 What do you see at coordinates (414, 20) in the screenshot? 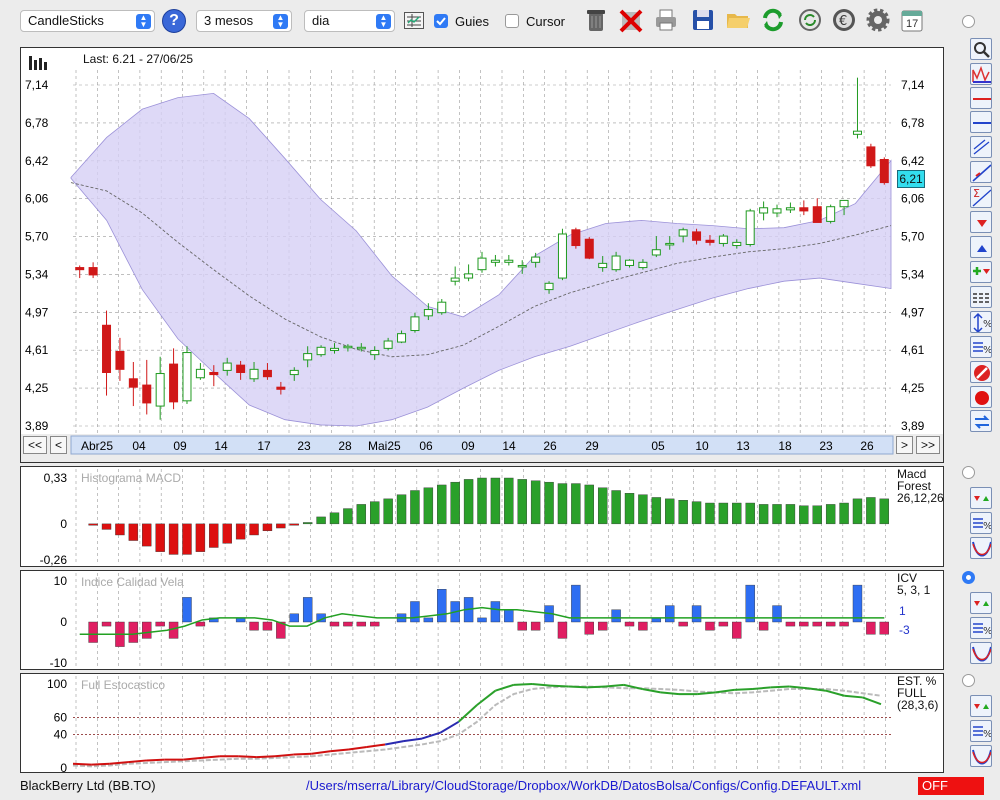
I see `table-icon` at bounding box center [414, 20].